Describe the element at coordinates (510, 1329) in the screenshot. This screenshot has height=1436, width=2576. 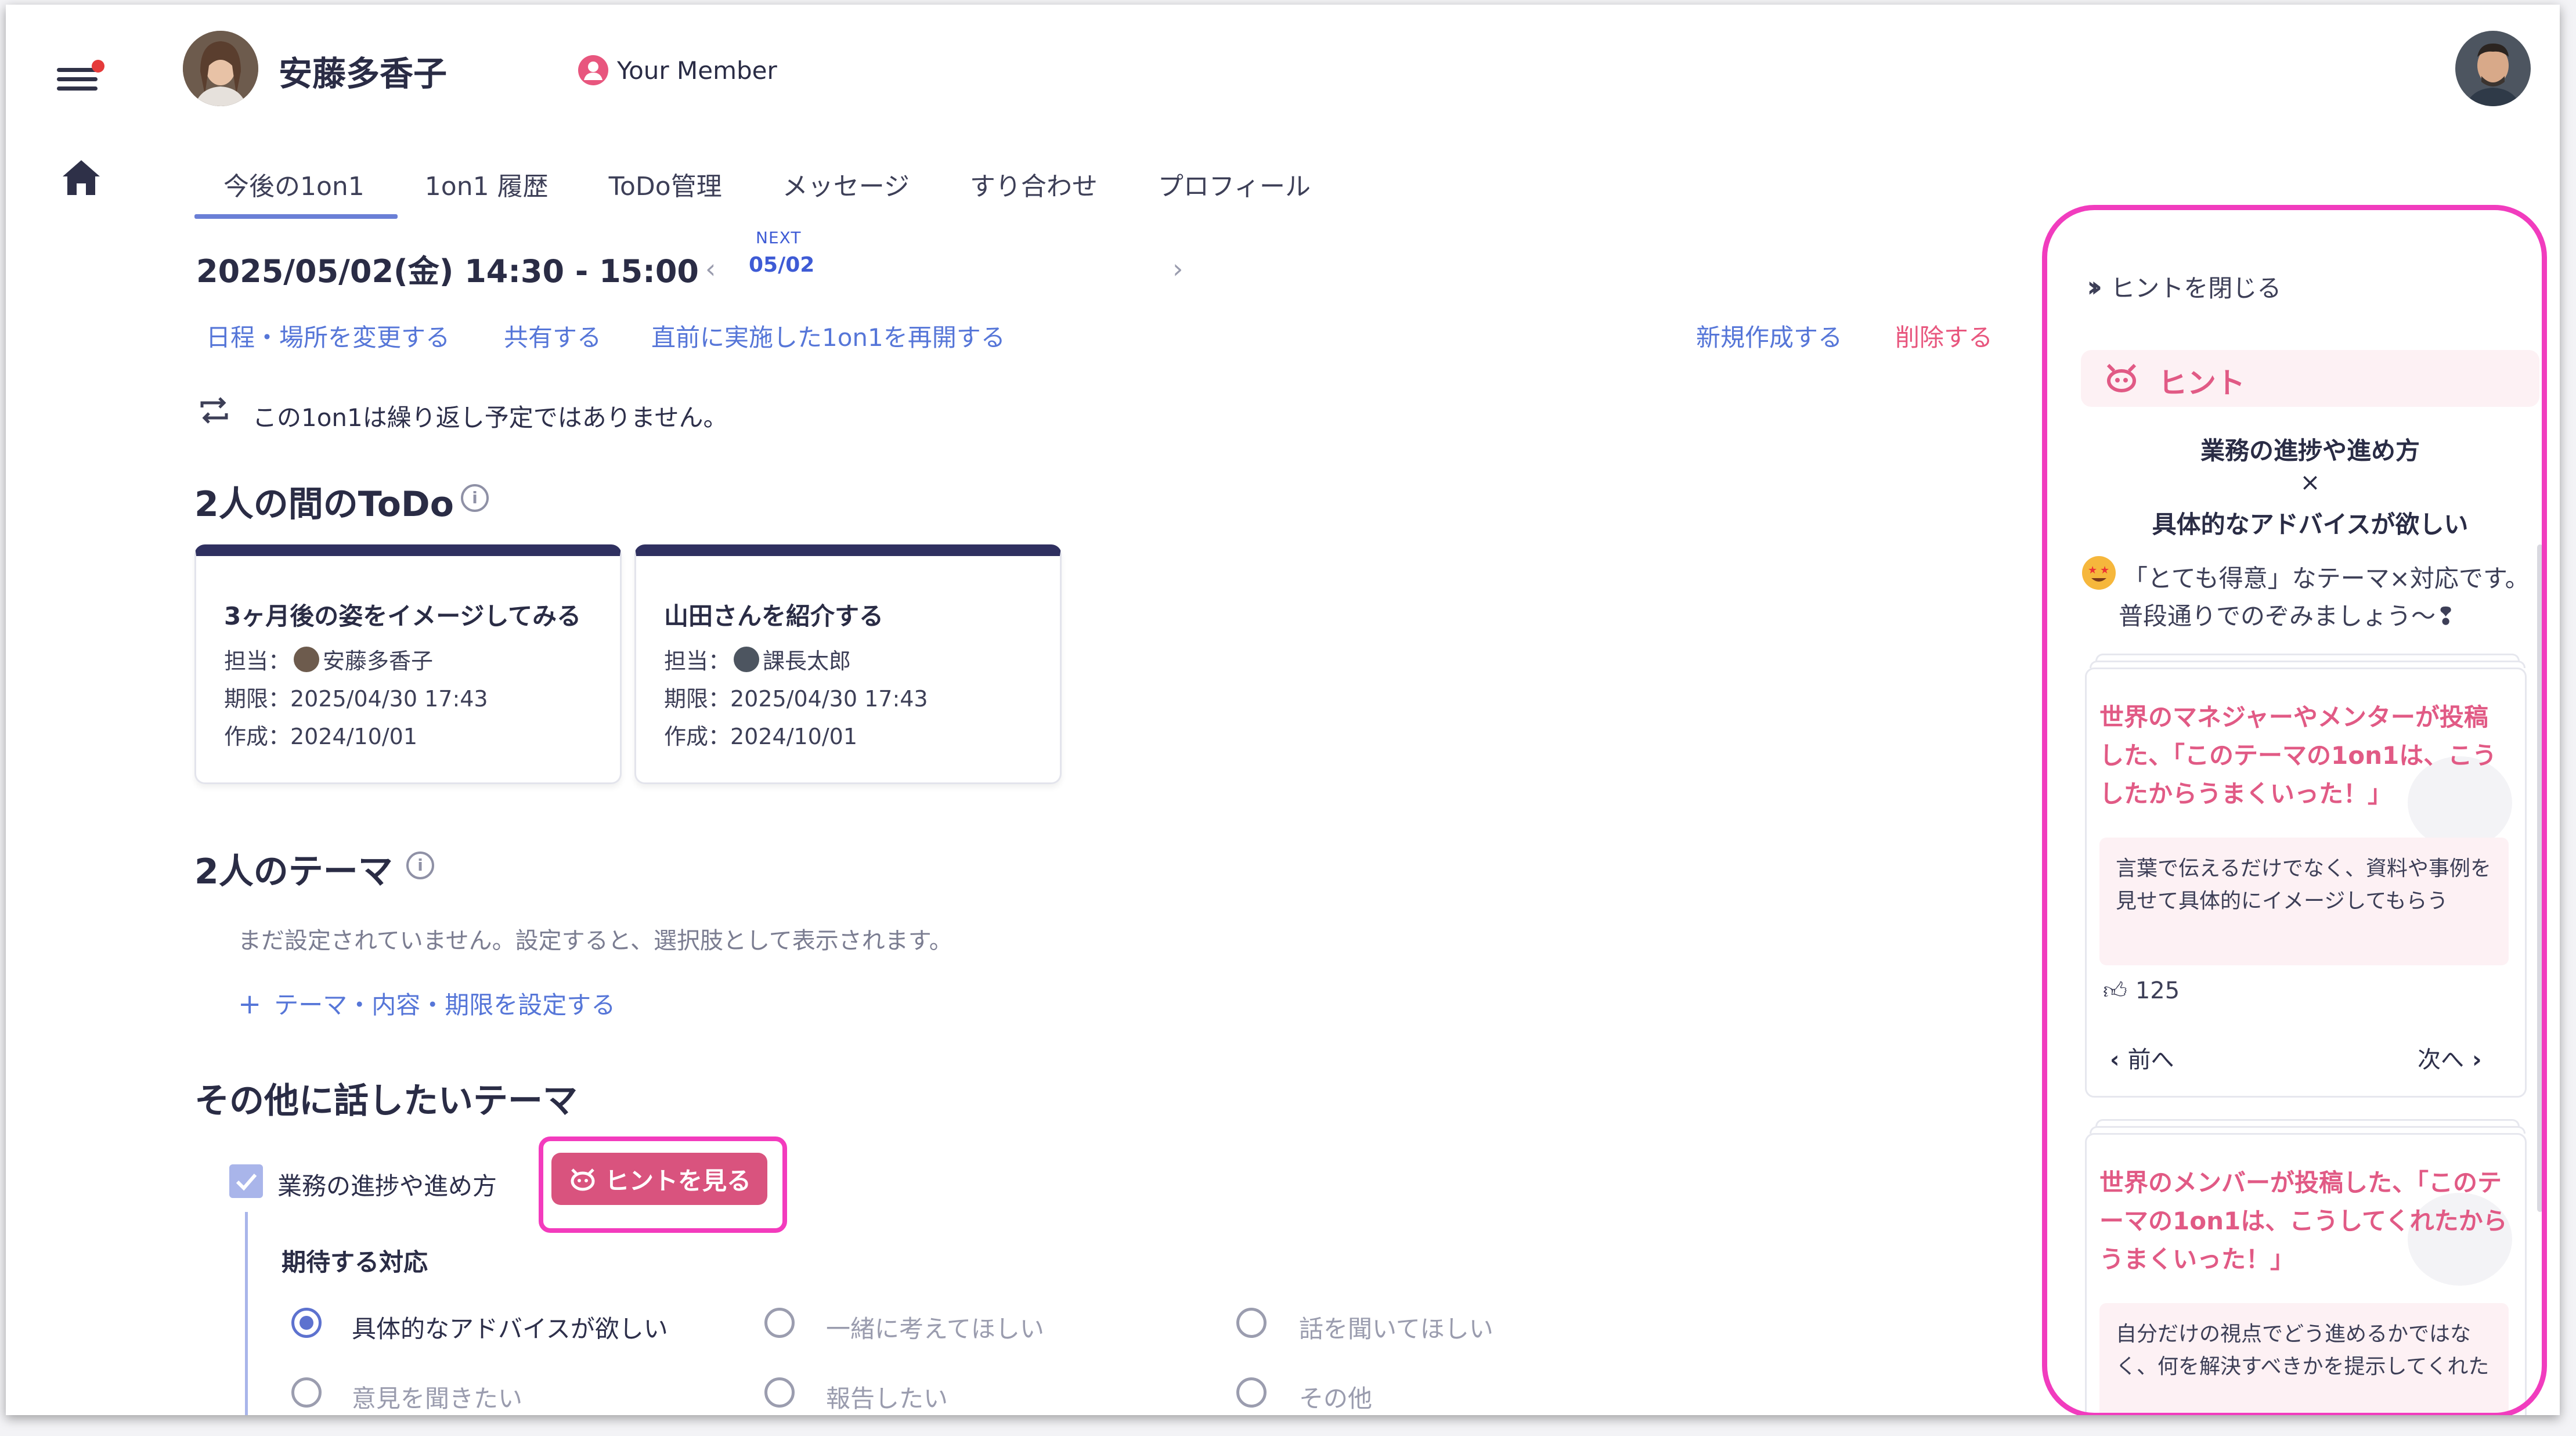
I see `radio-option-label: 具体的なアドバイスが欲しい` at that location.